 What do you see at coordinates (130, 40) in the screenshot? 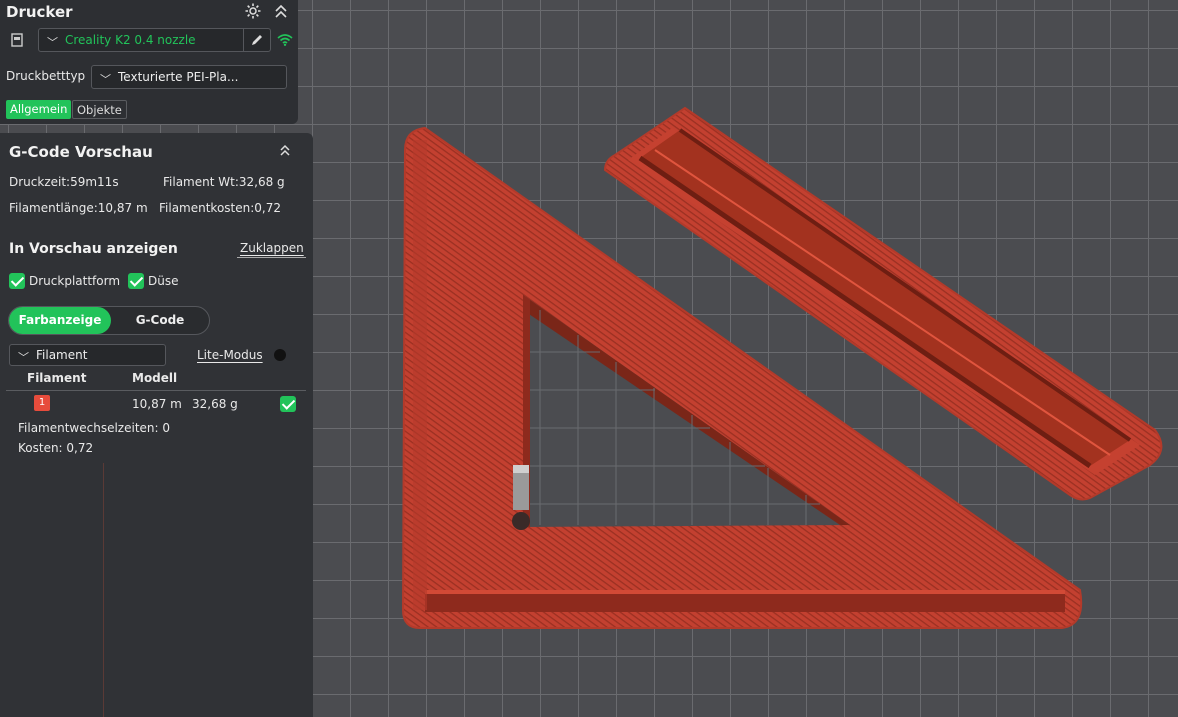
I see `printer-name: Creality K2 0.4 nozzle` at bounding box center [130, 40].